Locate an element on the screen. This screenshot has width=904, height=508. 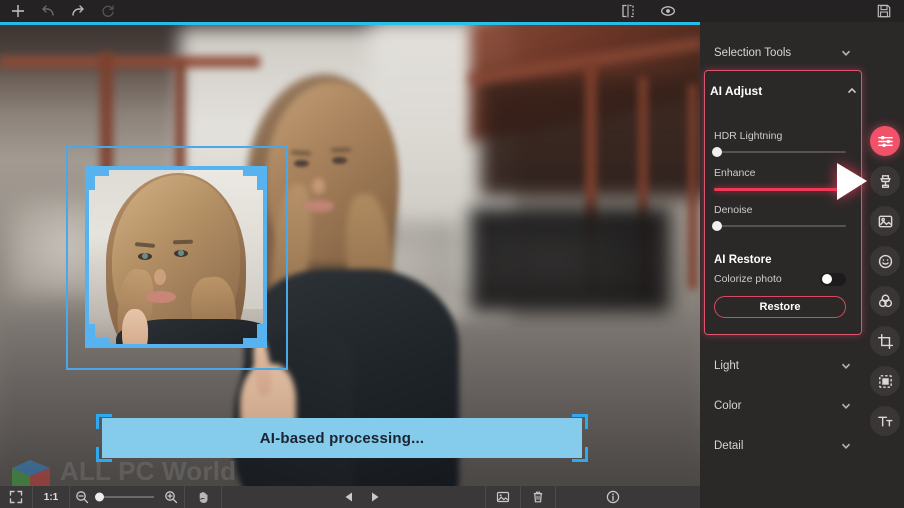
zoom-out-button is located at coordinates (82, 497).